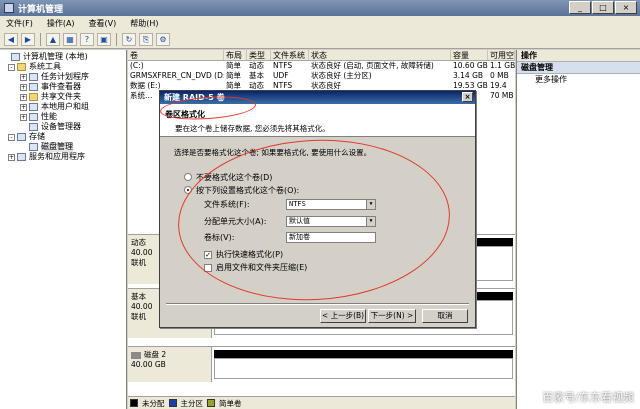 The image size is (640, 409). What do you see at coordinates (470, 65) in the screenshot?
I see `cell-capacity: 10.60 GB` at bounding box center [470, 65].